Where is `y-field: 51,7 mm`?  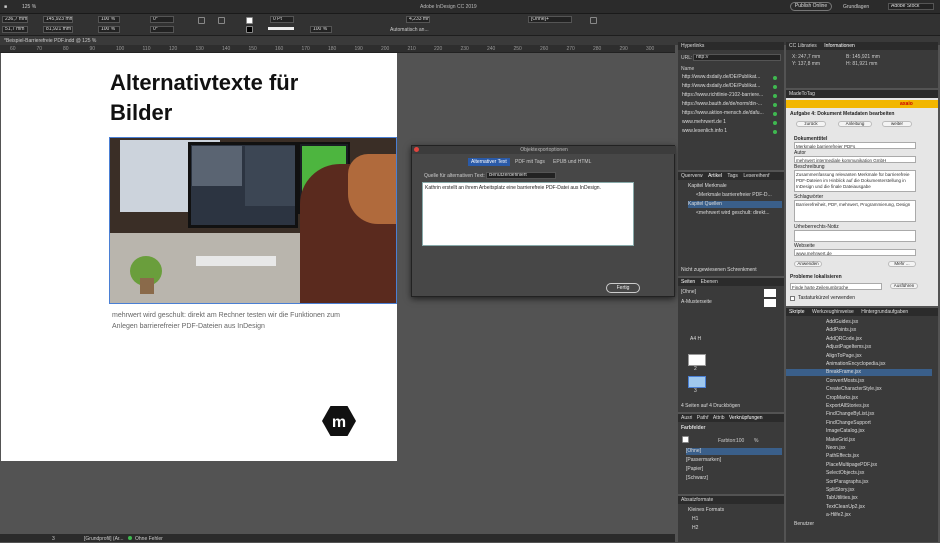
y-field: 51,7 mm is located at coordinates (15, 29).